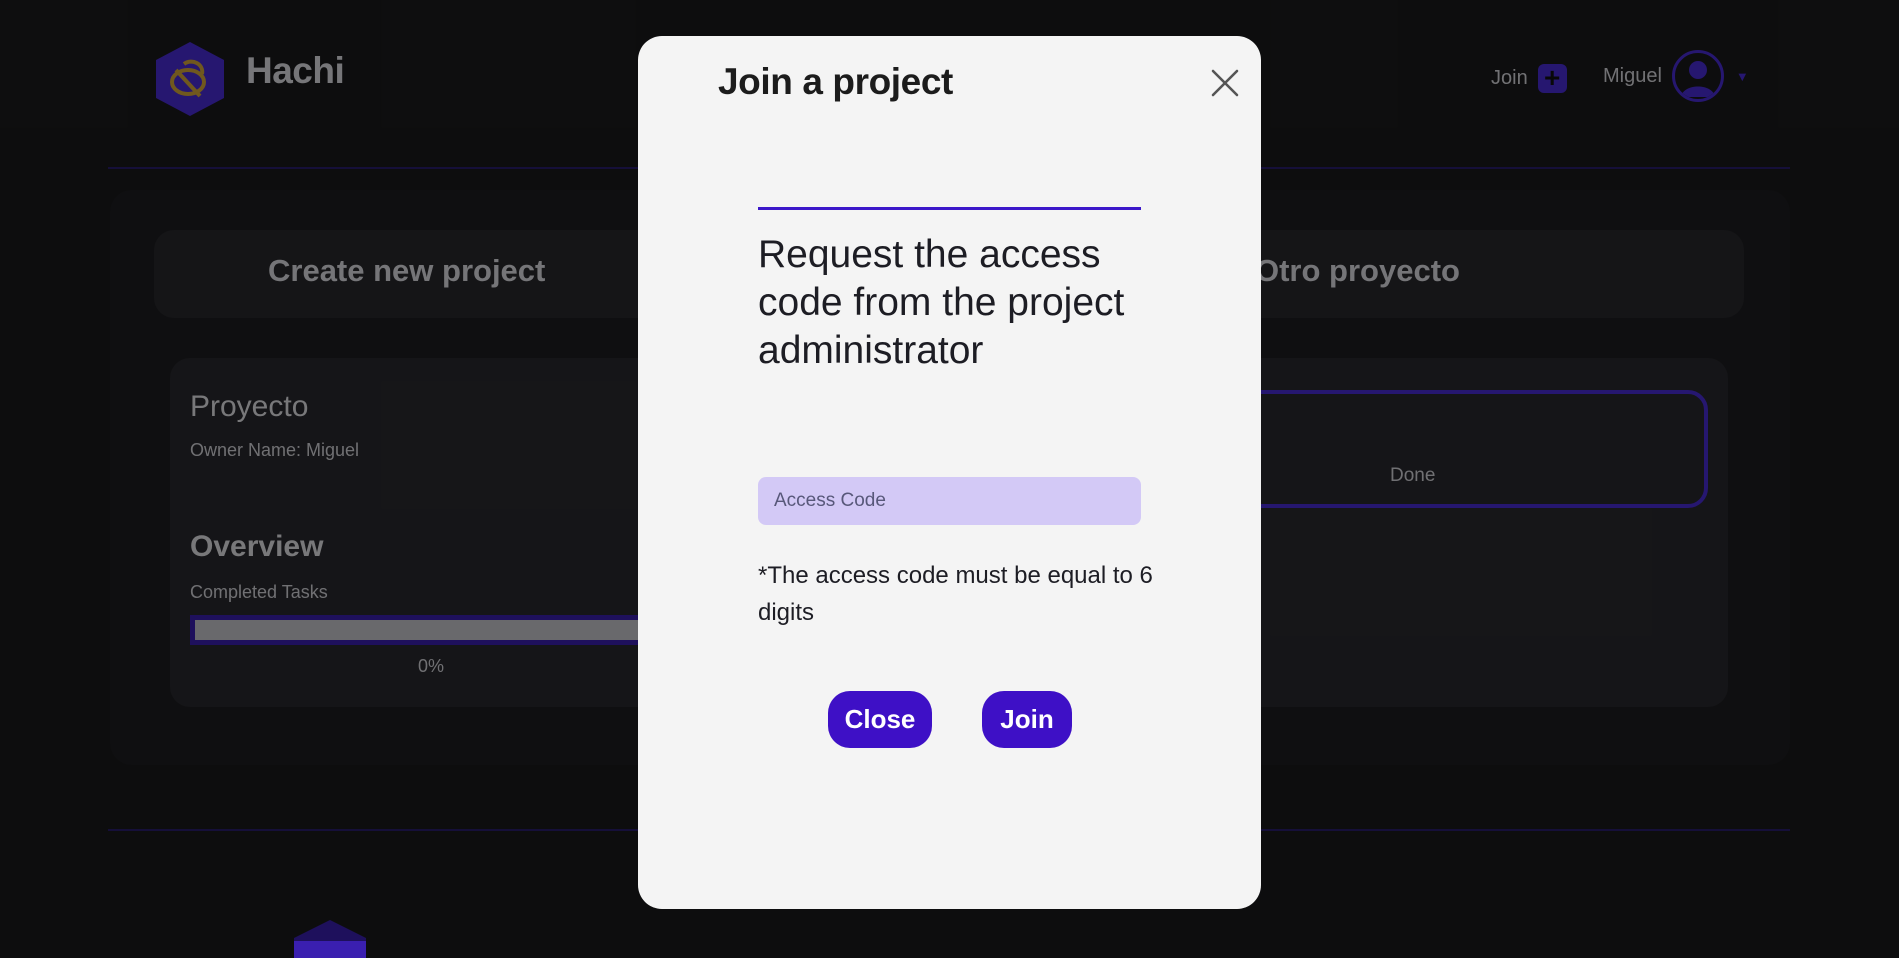 The height and width of the screenshot is (958, 1899). I want to click on join-button: Join, so click(1027, 719).